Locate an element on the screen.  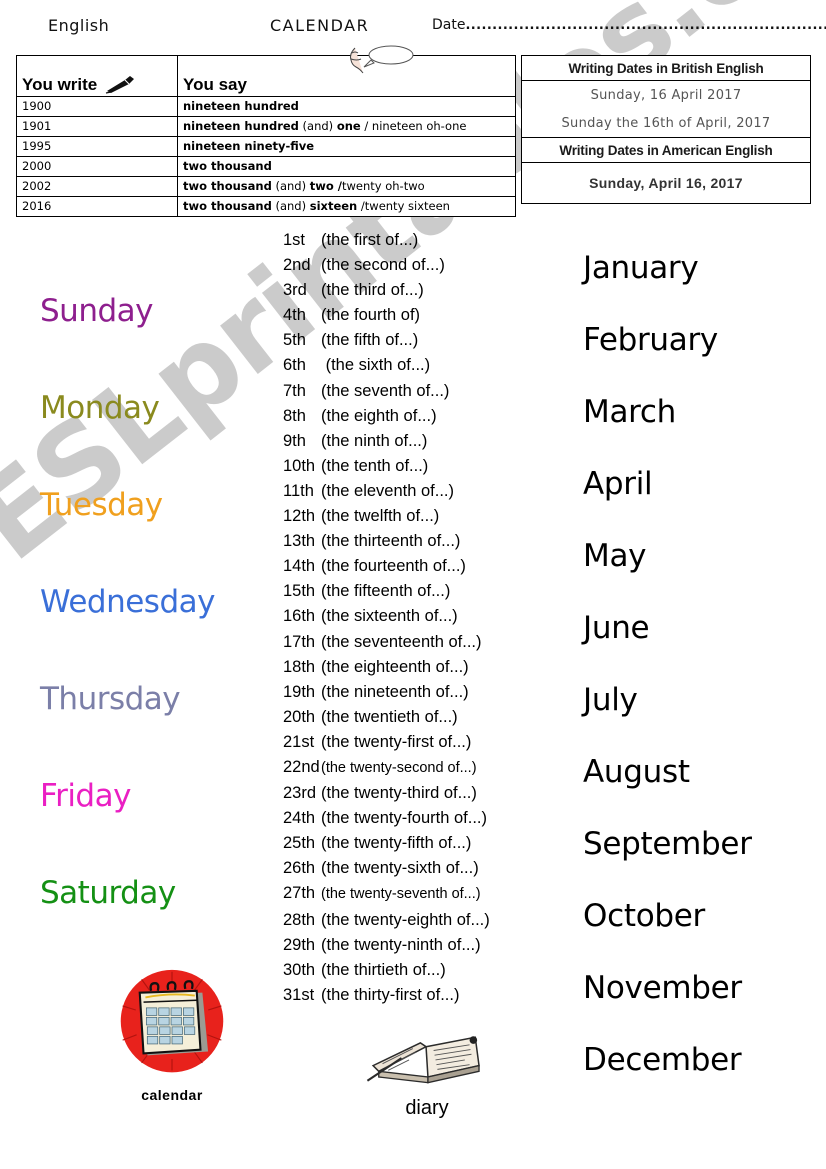
table-row: Sunday, 16 April 2017 is located at coordinates (666, 94).